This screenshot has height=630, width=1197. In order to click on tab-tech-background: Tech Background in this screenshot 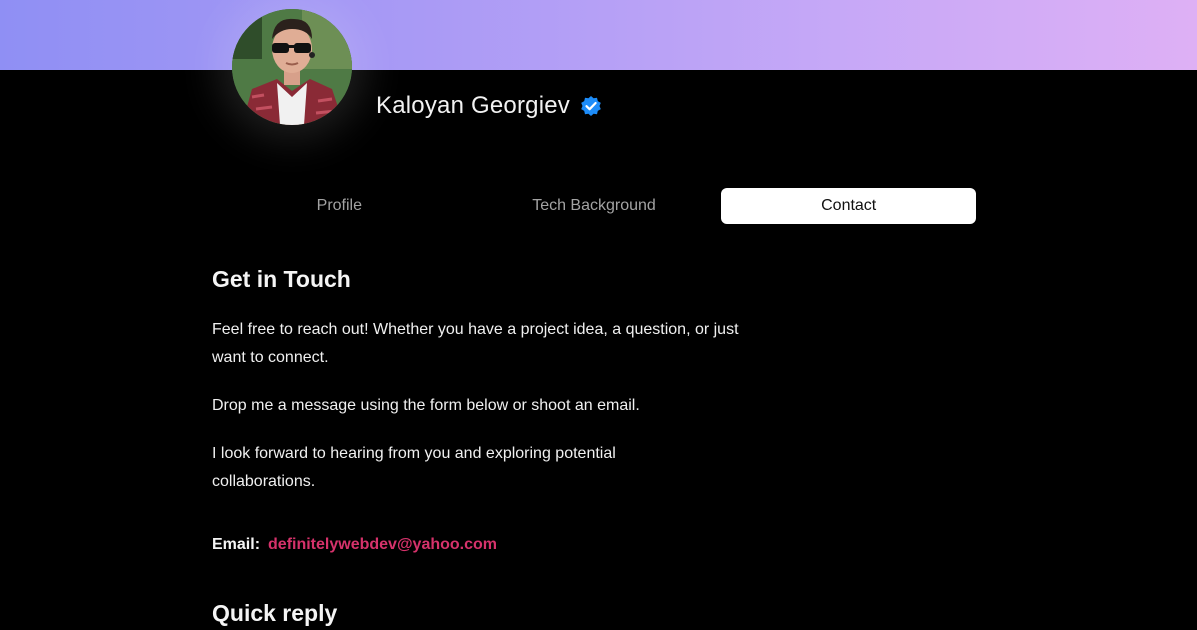, I will do `click(594, 206)`.